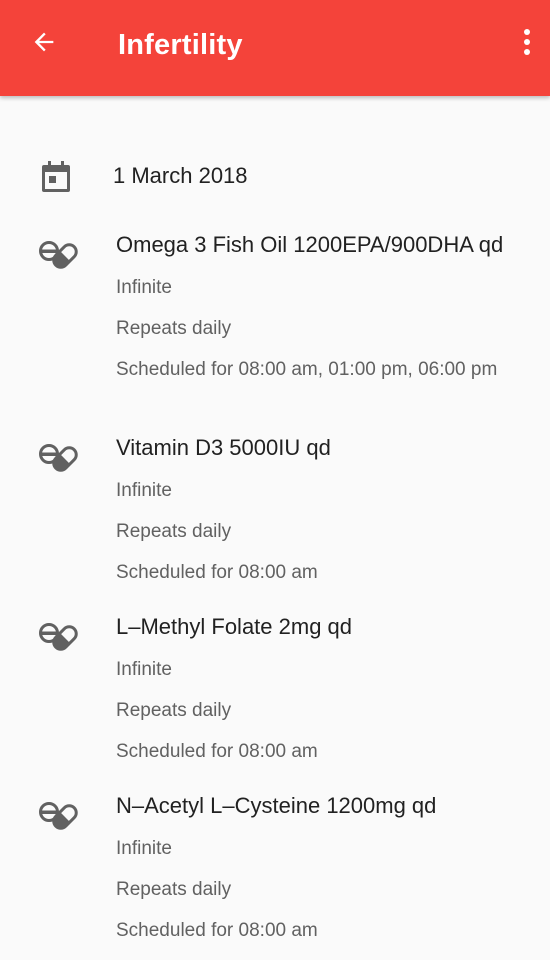  What do you see at coordinates (275, 176) in the screenshot?
I see `date-row: 1 March 2018` at bounding box center [275, 176].